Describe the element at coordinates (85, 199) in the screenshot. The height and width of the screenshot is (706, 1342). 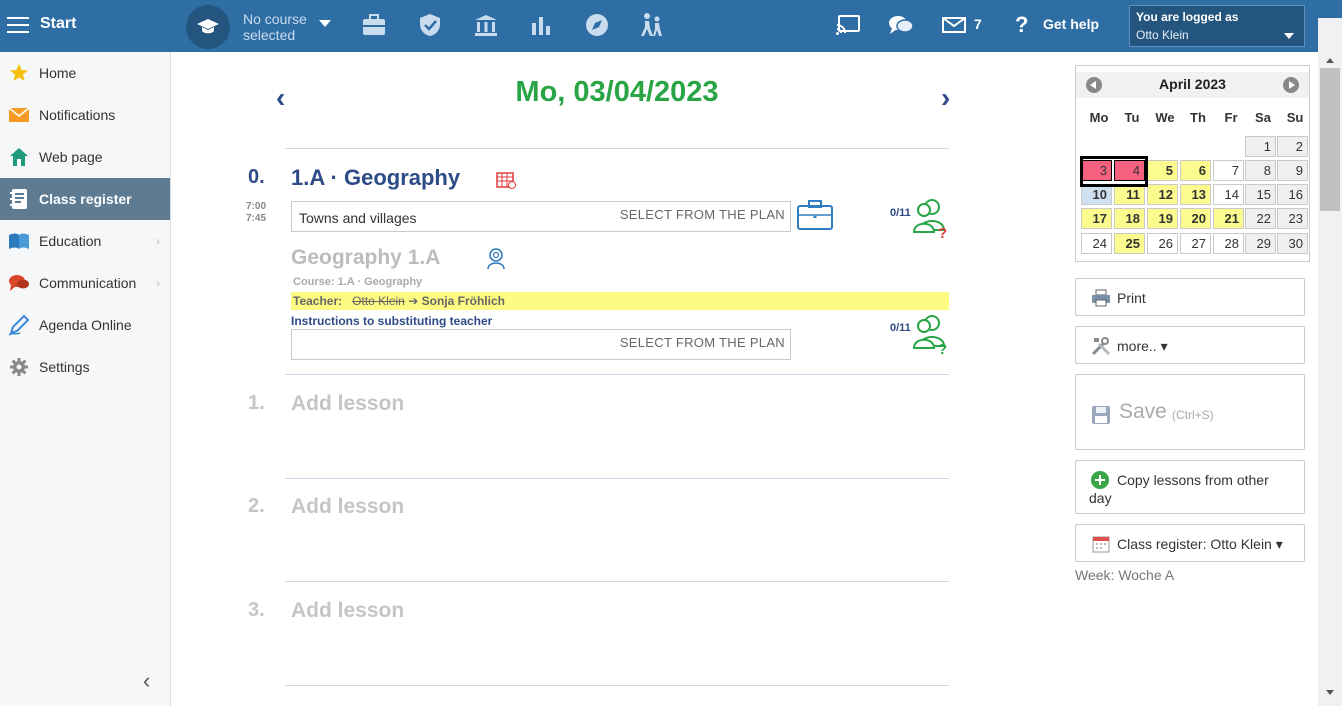
I see `sidebar-item-class-register: Class register` at that location.